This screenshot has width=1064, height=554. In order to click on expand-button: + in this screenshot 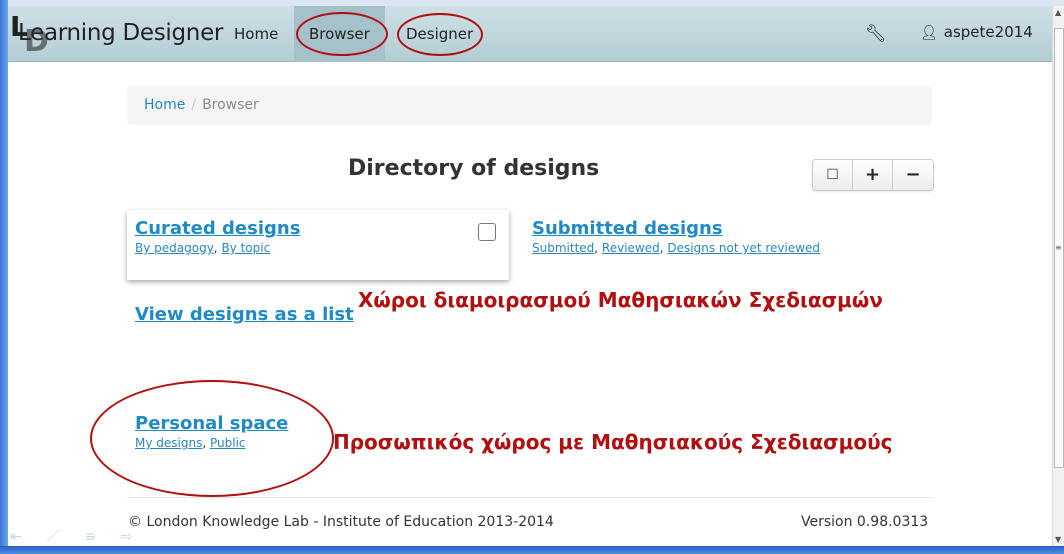, I will do `click(873, 175)`.